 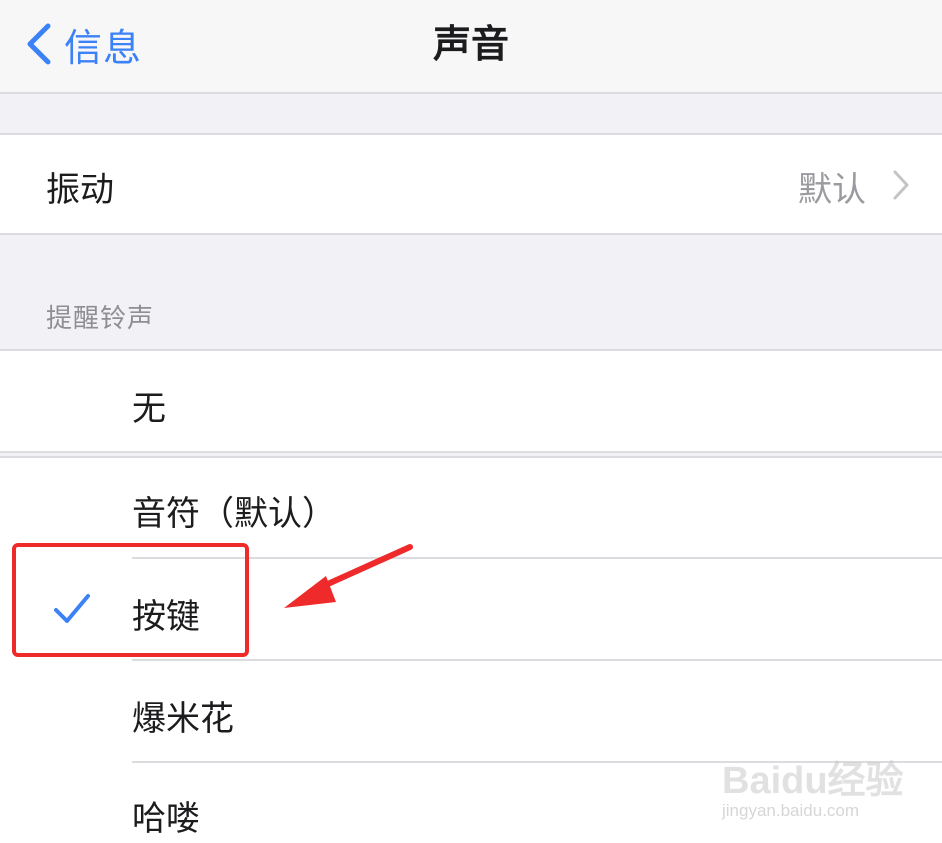 I want to click on tone-label: 爆米花, so click(x=183, y=719).